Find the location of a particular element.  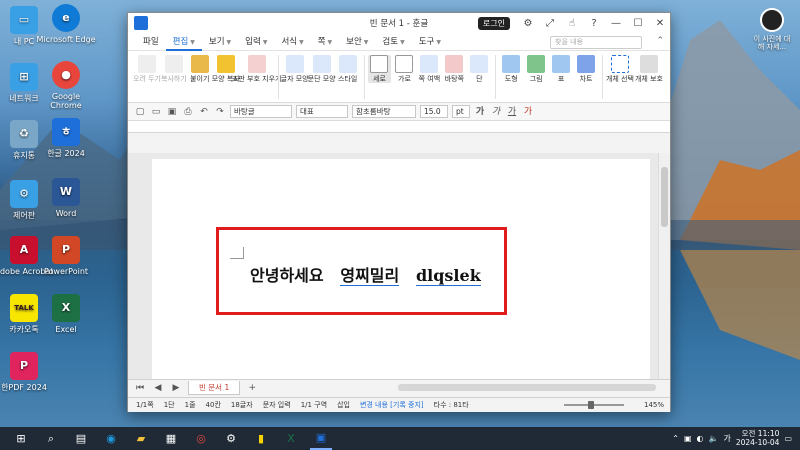

menu-edit: 편집 ▼ is located at coordinates (183, 42).